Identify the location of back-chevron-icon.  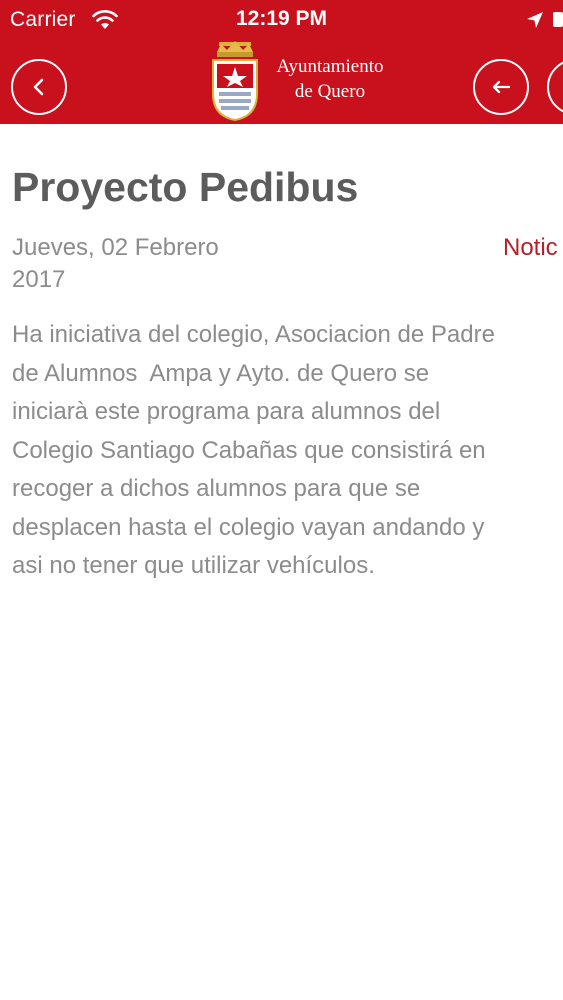
(38, 87).